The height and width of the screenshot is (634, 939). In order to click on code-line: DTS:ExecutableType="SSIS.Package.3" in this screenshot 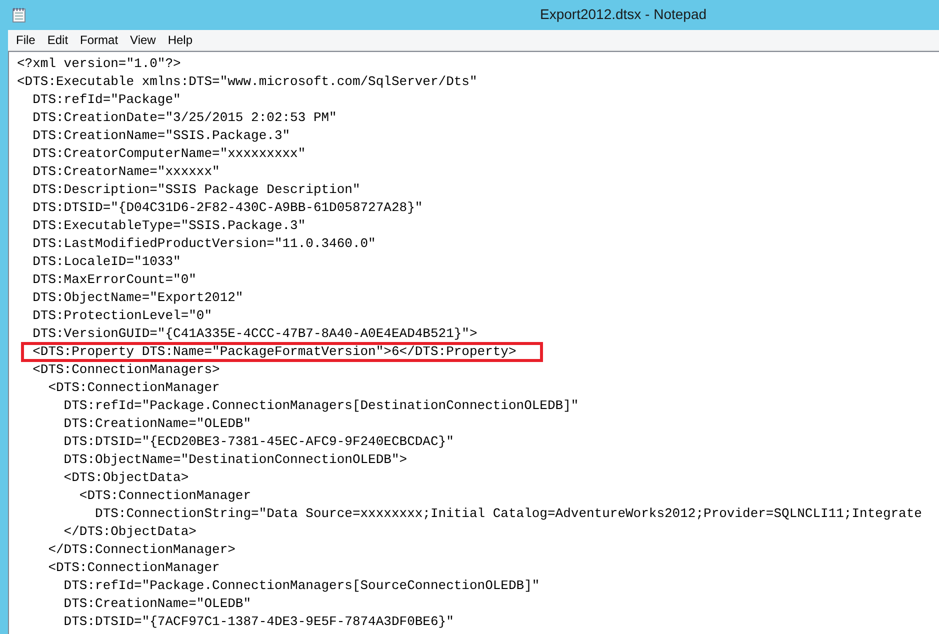, I will do `click(169, 225)`.